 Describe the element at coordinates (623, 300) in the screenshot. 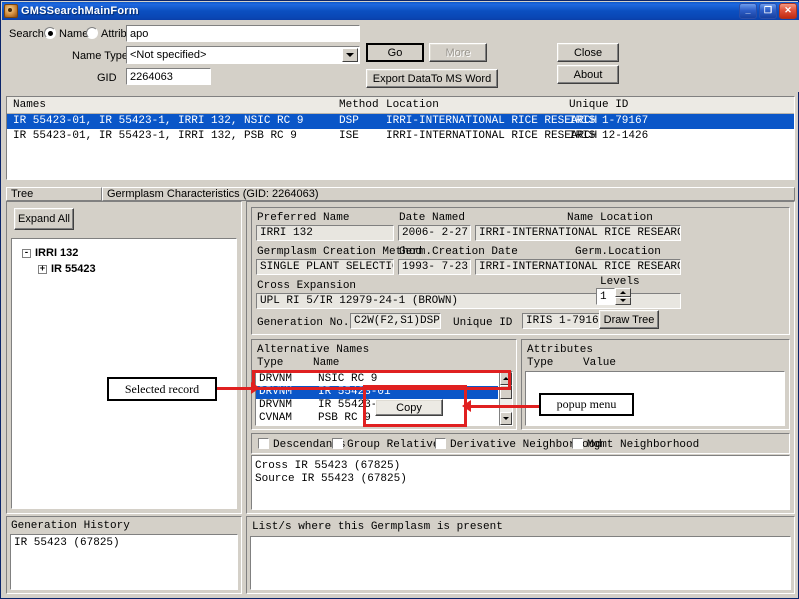

I see `spinner-down-icon` at that location.